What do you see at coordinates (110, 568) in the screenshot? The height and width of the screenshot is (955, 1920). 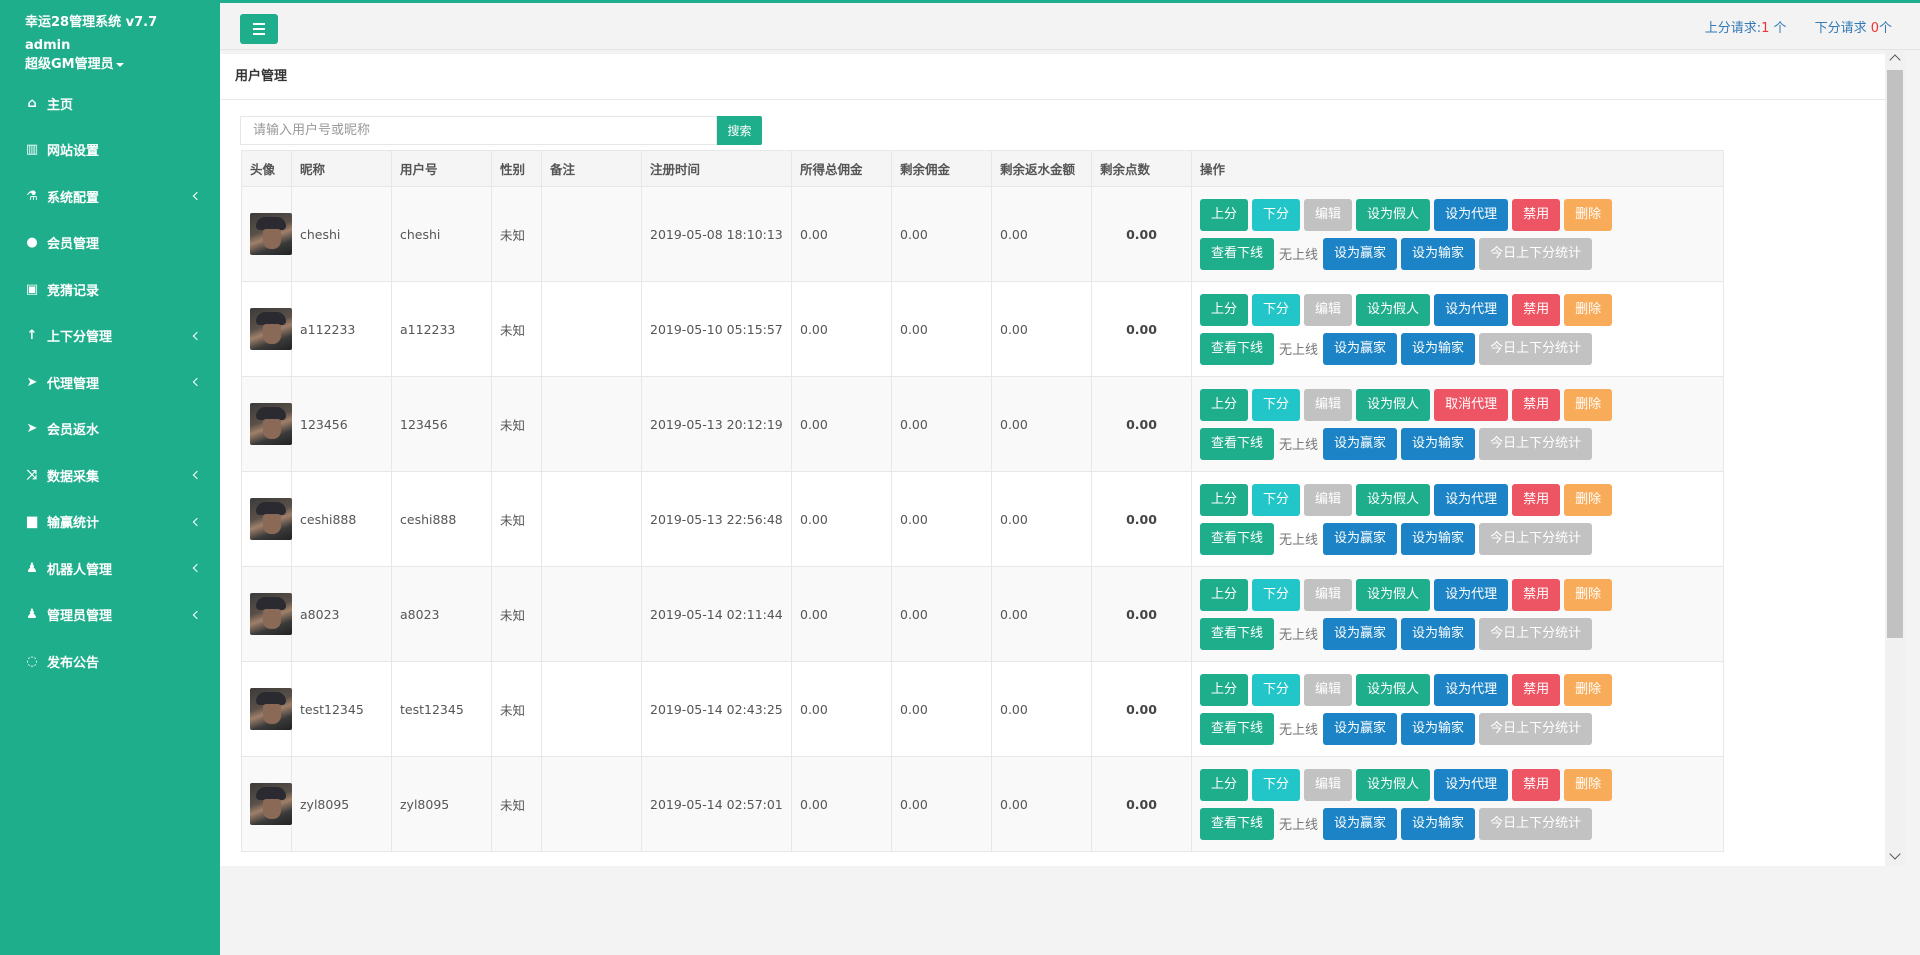 I see `sidebar-item: ♟ 机器人管理` at bounding box center [110, 568].